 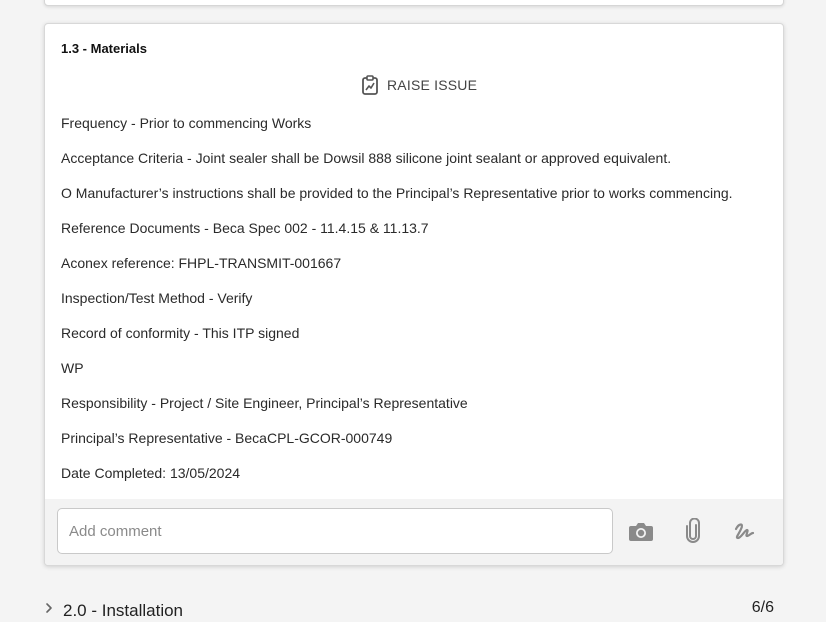 I want to click on comment-bar, so click(x=414, y=532).